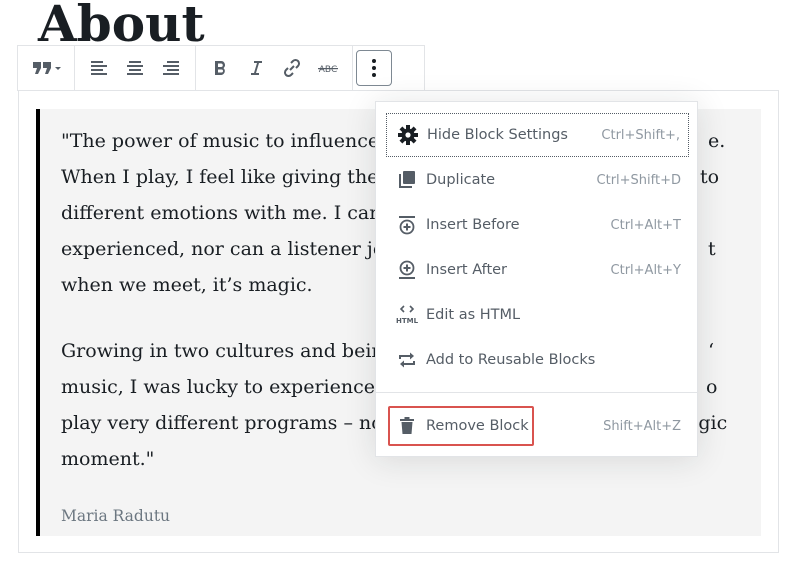 The height and width of the screenshot is (566, 792). I want to click on strikethrough-icon: ABC, so click(328, 70).